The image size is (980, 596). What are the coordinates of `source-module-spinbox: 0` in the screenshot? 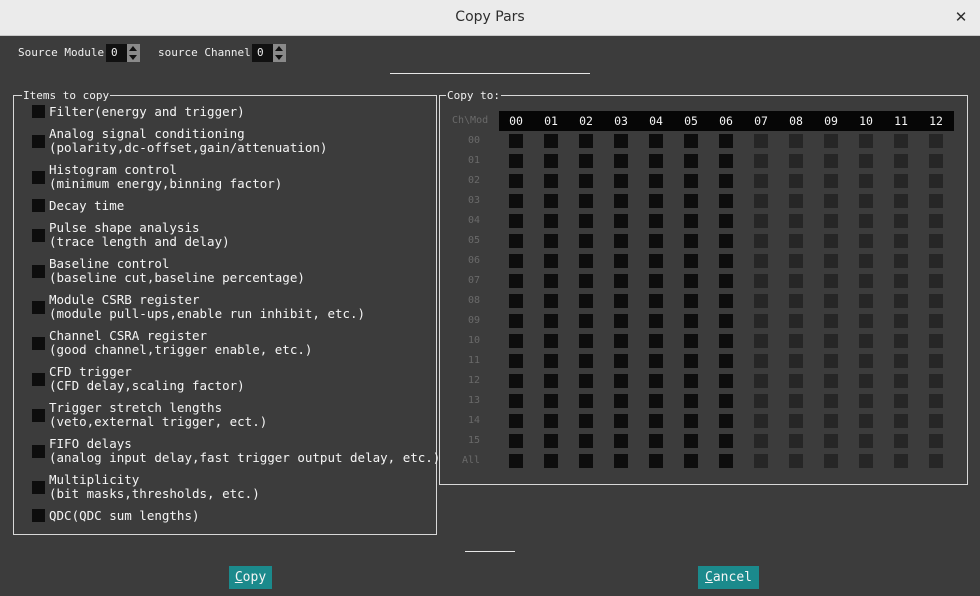 It's located at (123, 53).